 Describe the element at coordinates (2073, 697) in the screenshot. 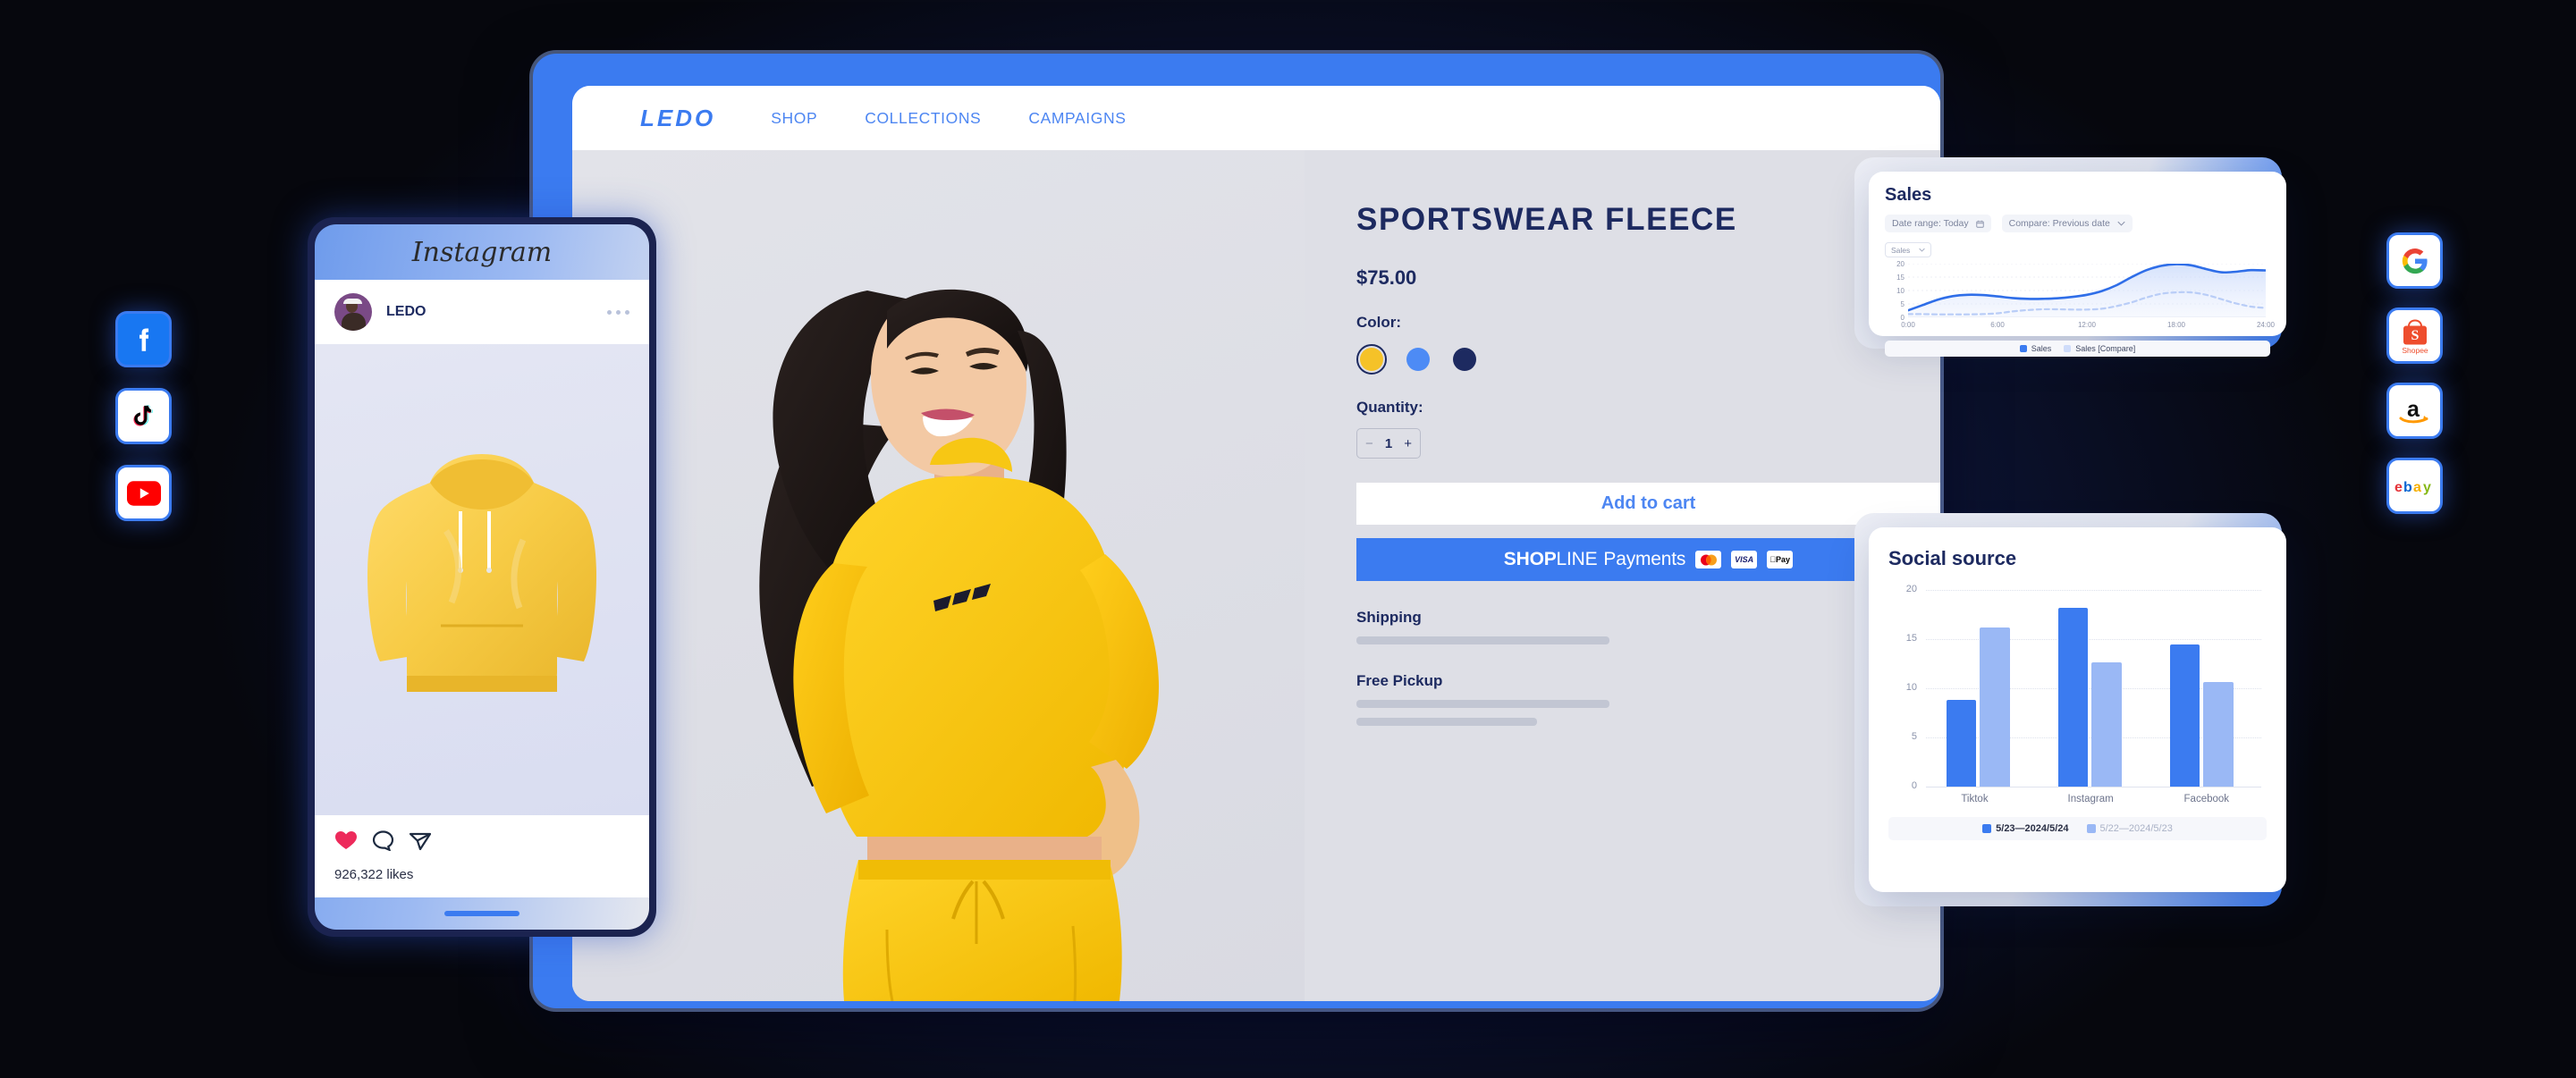

I see `bar-instagram-series1` at that location.